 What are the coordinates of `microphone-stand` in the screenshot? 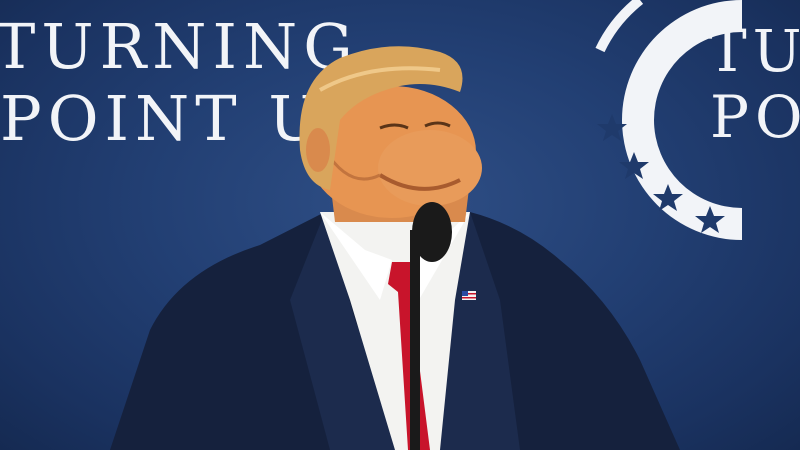 It's located at (415, 340).